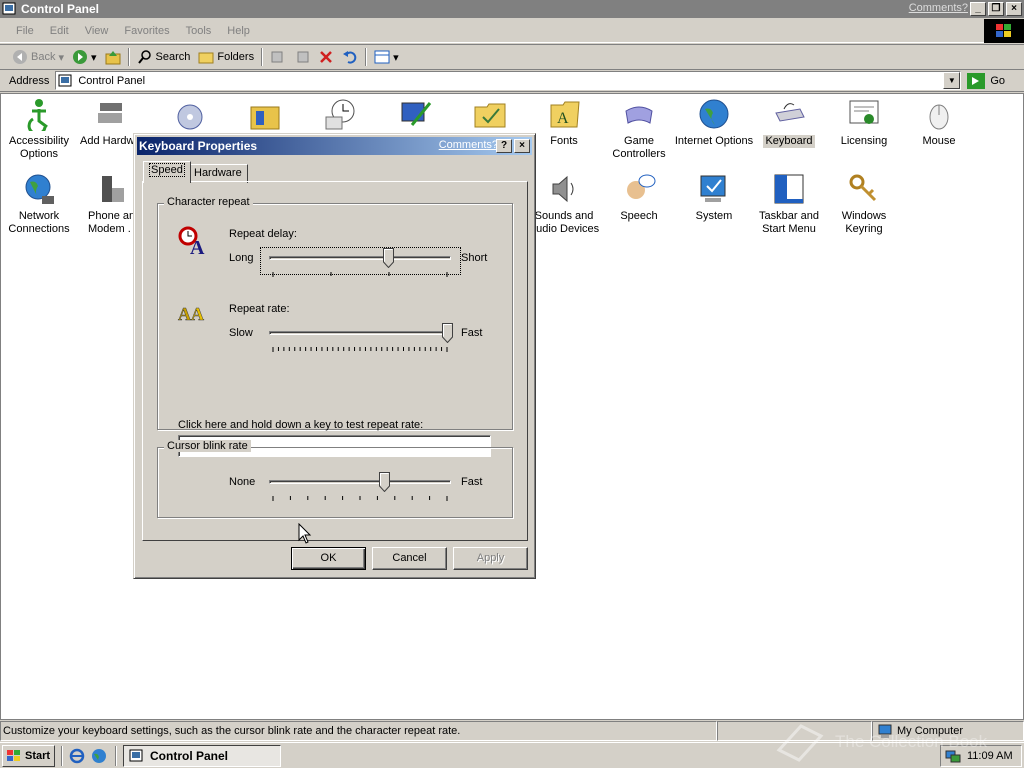 The height and width of the screenshot is (768, 1024). I want to click on globe-quicklaunch-icon, so click(99, 756).